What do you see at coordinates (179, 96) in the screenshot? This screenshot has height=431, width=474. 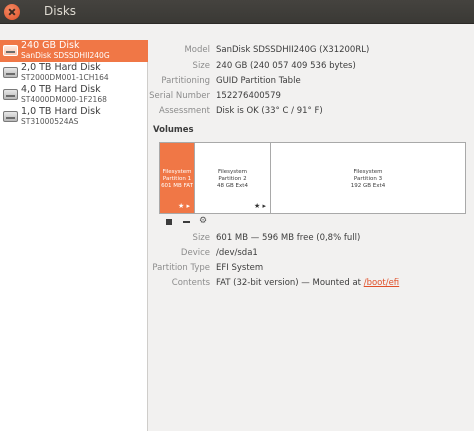 I see `serial-label: Serial Number` at bounding box center [179, 96].